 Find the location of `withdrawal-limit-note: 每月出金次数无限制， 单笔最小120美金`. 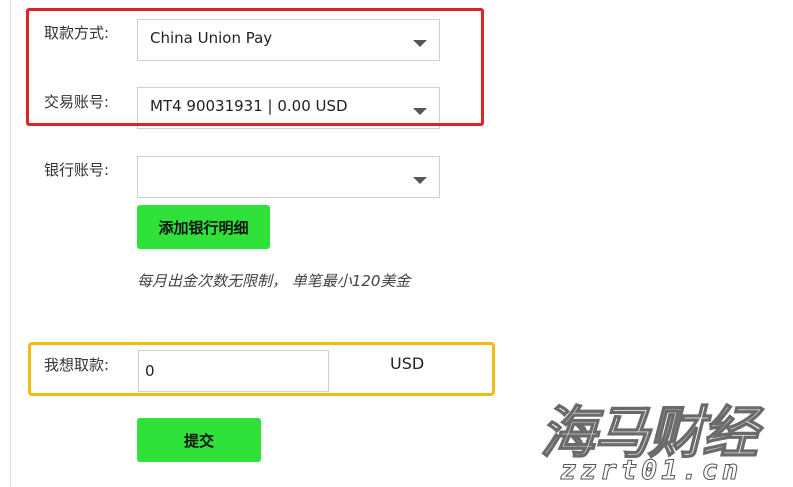

withdrawal-limit-note: 每月出金次数无限制， 单笔最小120美金 is located at coordinates (274, 281).